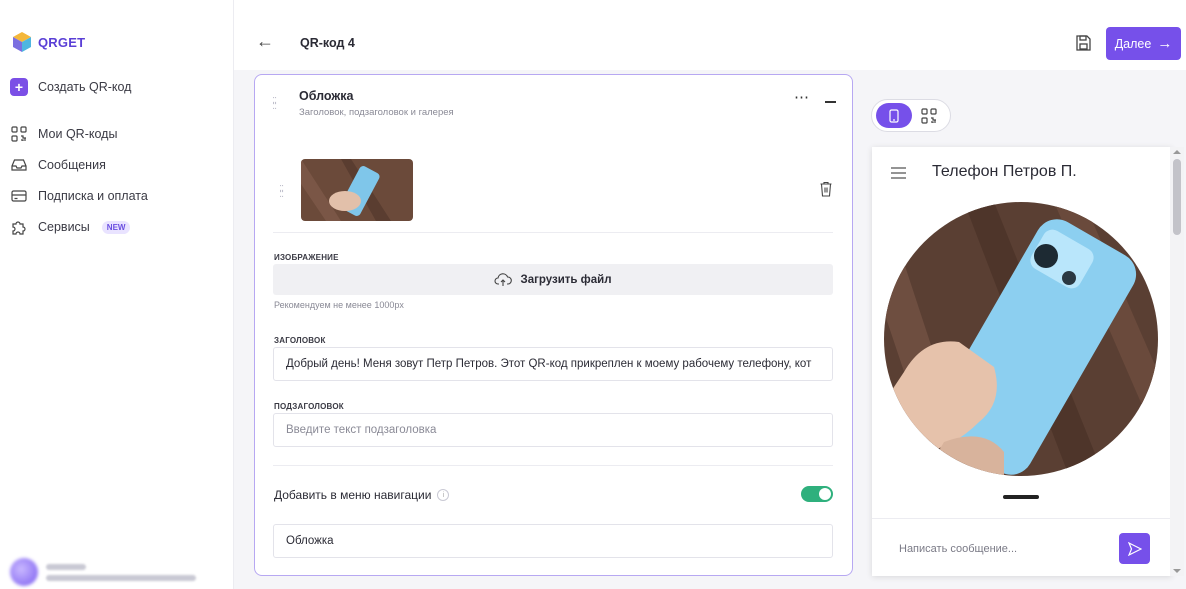  What do you see at coordinates (306, 257) in the screenshot?
I see `image-field-label: ИЗОБРАЖЕНИЕ` at bounding box center [306, 257].